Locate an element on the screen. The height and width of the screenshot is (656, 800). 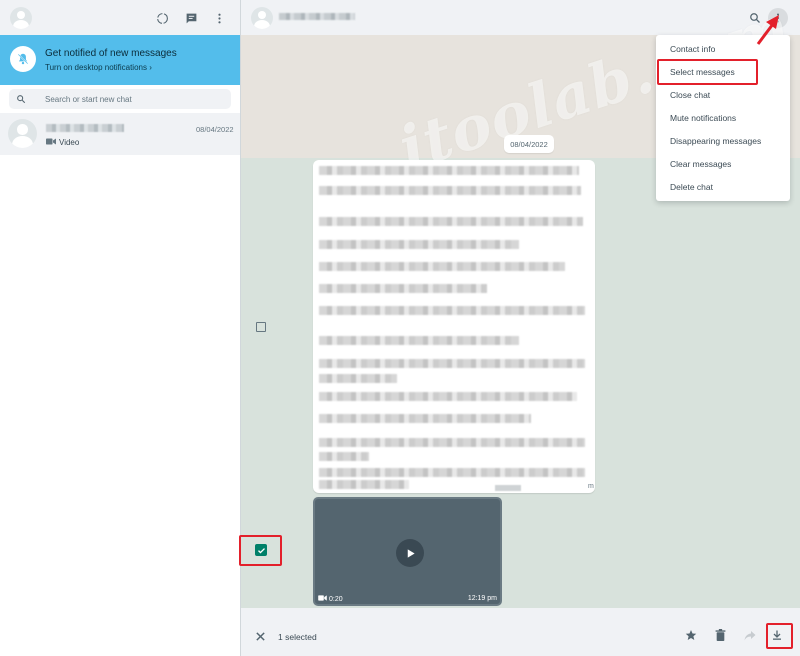
select-messages-highlight-box is located at coordinates (707, 72).